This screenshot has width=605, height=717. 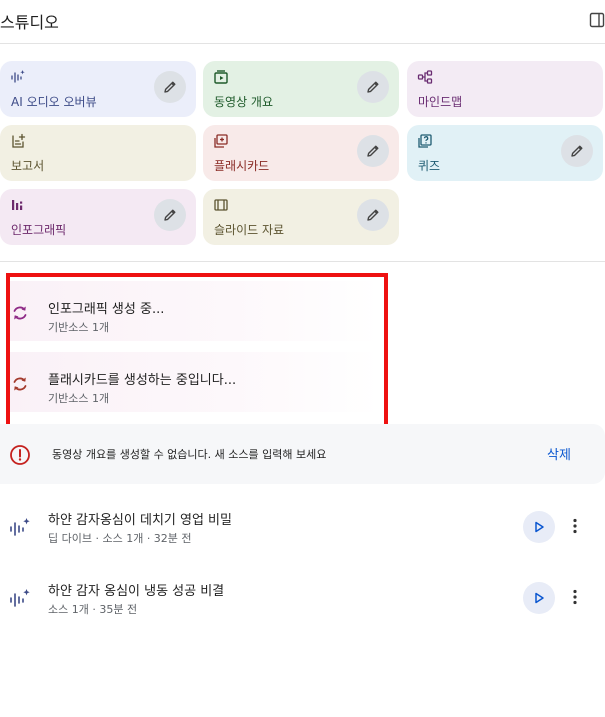 I want to click on slides-icon, so click(x=221, y=205).